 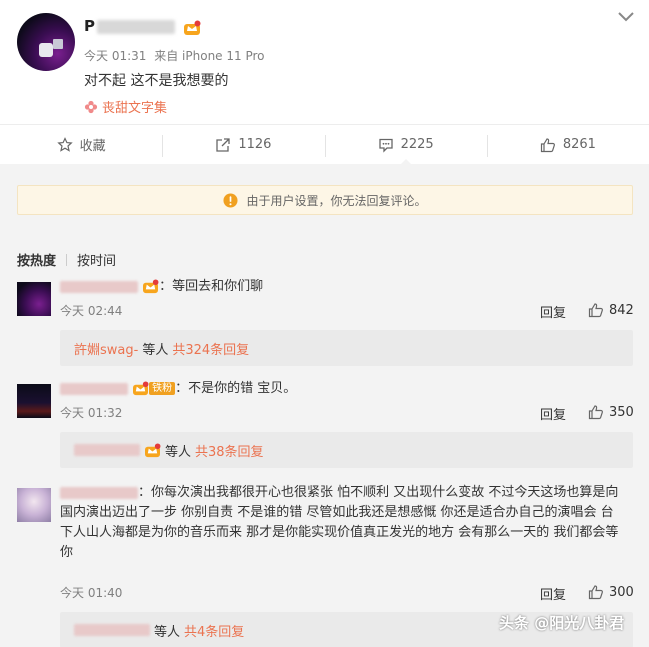 I want to click on comment-text: ：不是你的错 宝贝。, so click(x=236, y=388).